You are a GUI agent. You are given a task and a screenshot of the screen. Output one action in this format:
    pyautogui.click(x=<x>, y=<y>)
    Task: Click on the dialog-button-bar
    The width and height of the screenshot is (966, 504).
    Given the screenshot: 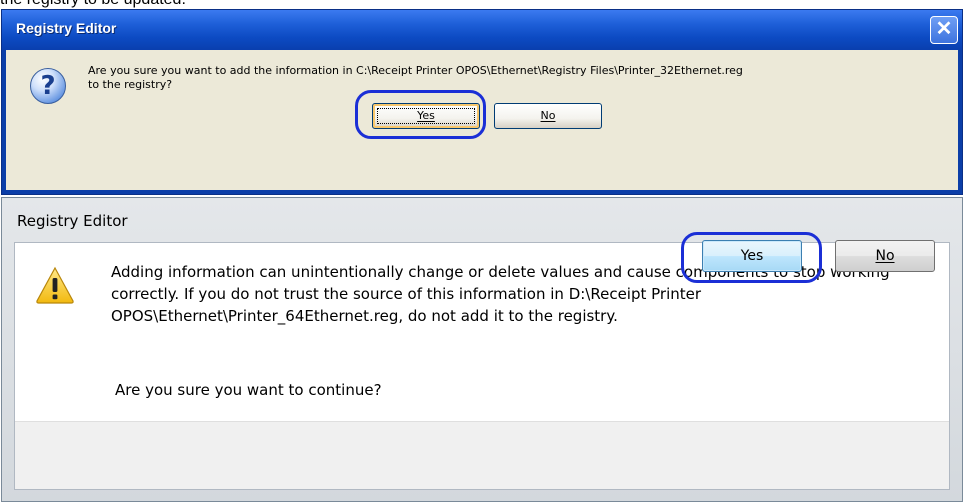 What is the action you would take?
    pyautogui.click(x=482, y=455)
    